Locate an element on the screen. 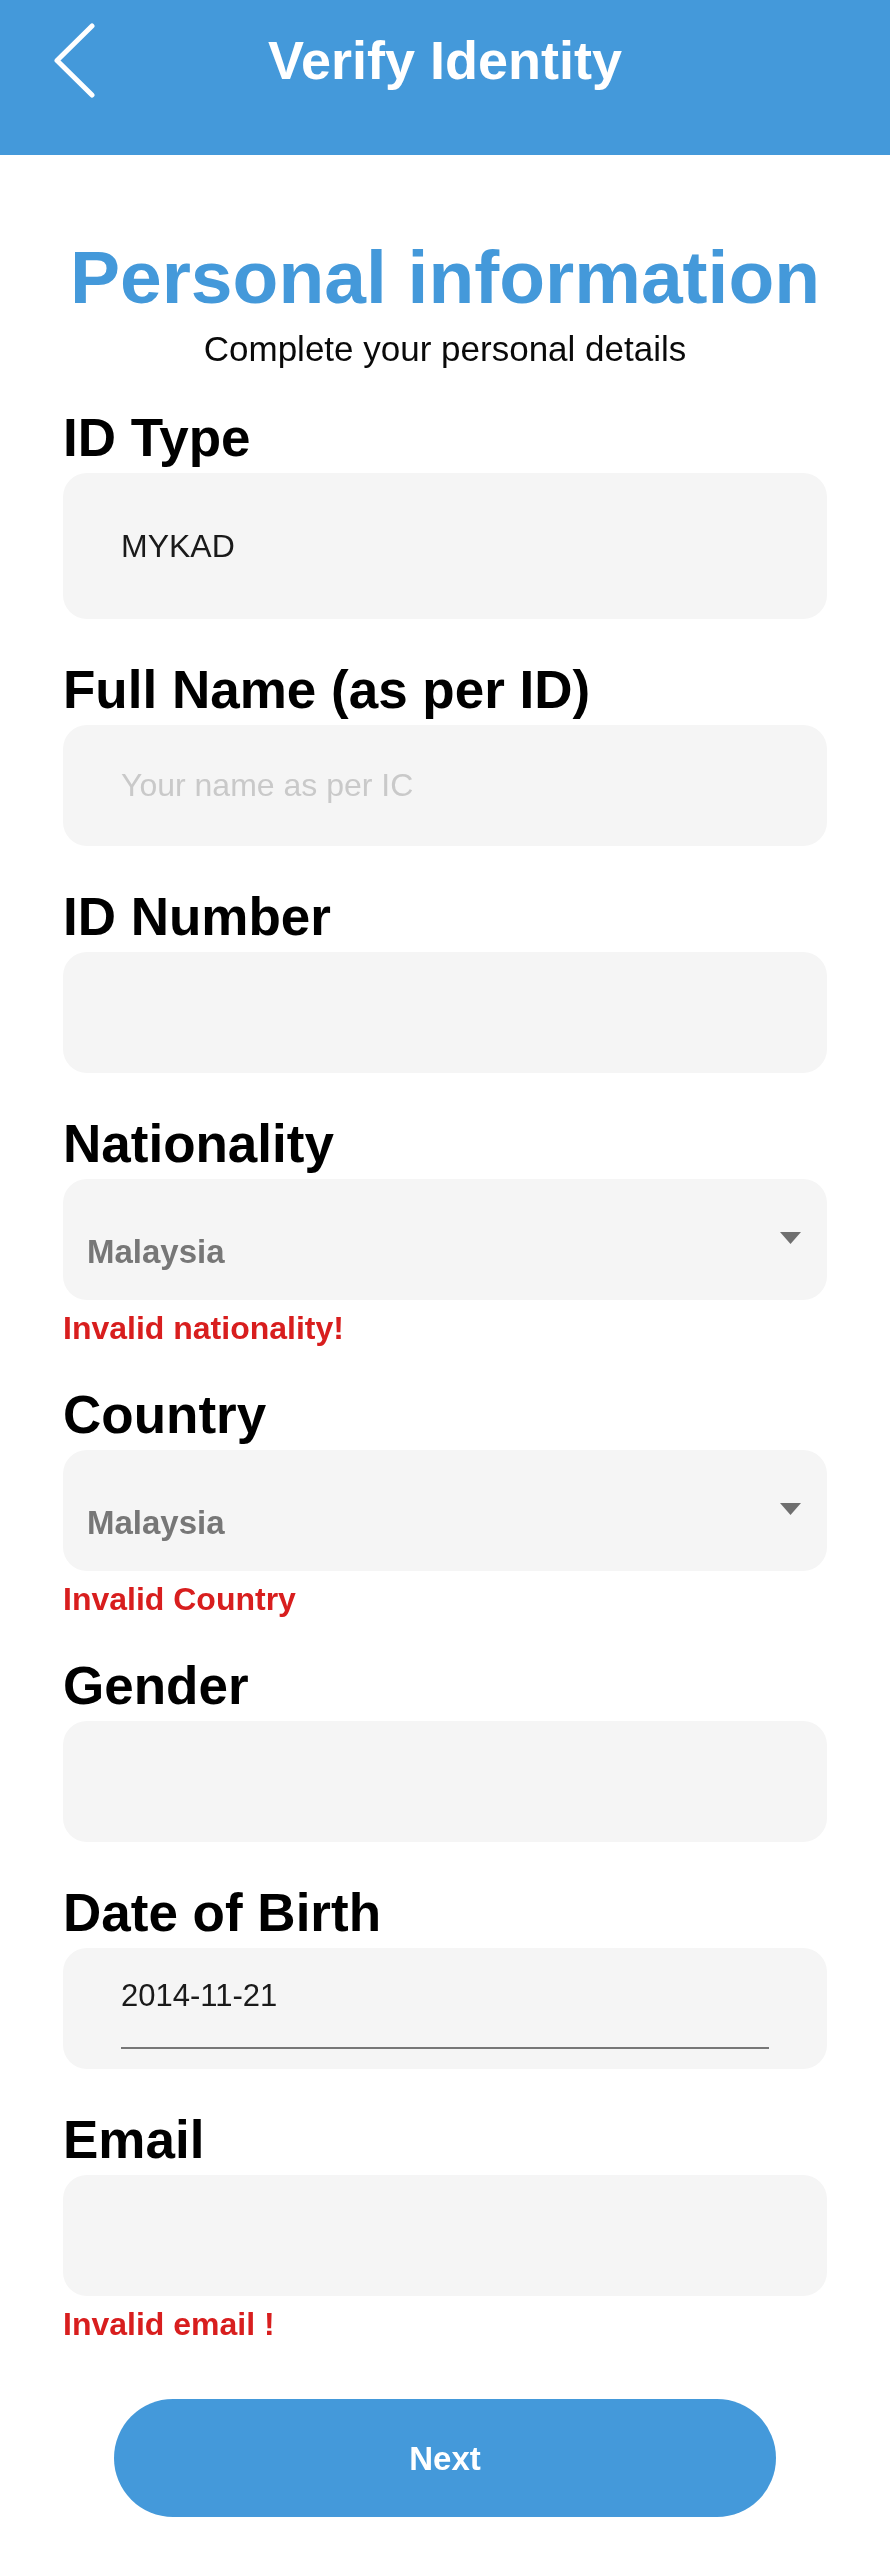 This screenshot has height=2560, width=890. error-message: Invalid Country is located at coordinates (180, 1599).